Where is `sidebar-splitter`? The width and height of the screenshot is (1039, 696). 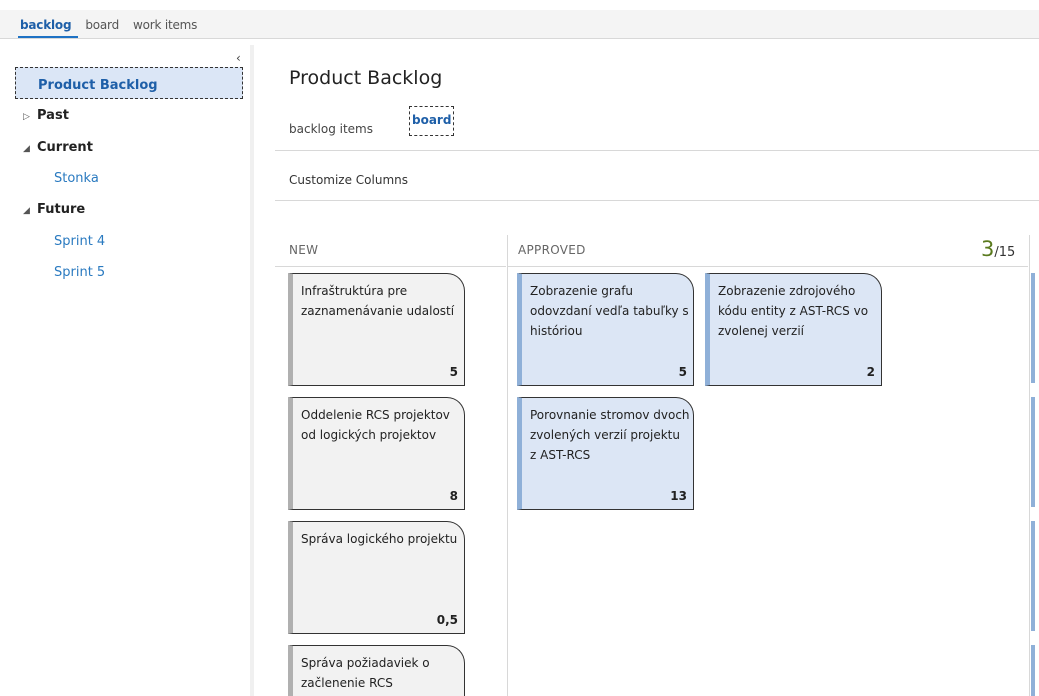 sidebar-splitter is located at coordinates (252, 370).